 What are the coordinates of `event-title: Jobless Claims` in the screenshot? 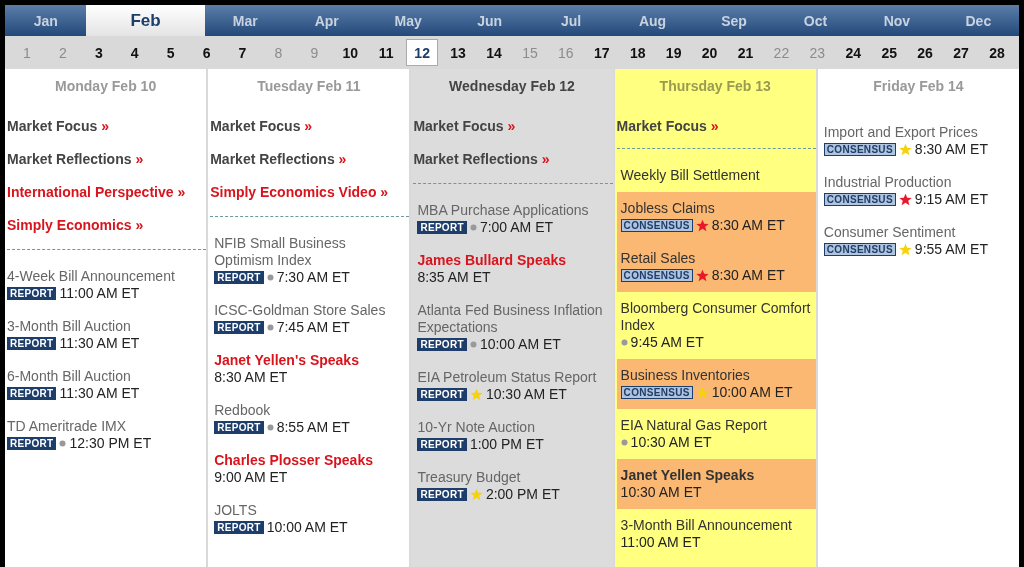 It's located at (716, 208).